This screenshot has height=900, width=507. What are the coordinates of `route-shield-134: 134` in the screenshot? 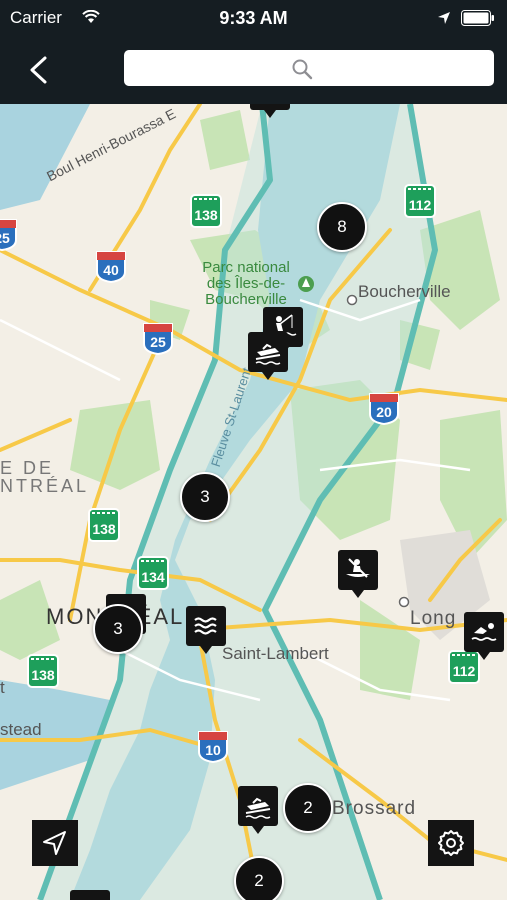 It's located at (153, 573).